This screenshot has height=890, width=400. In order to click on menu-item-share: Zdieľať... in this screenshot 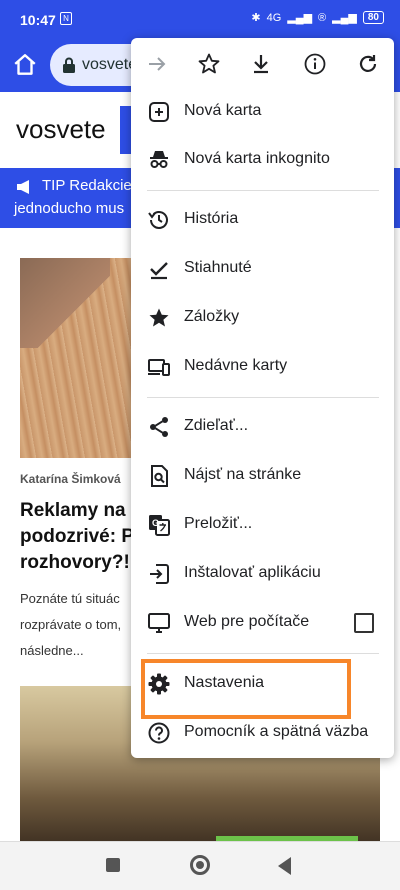, I will do `click(262, 427)`.